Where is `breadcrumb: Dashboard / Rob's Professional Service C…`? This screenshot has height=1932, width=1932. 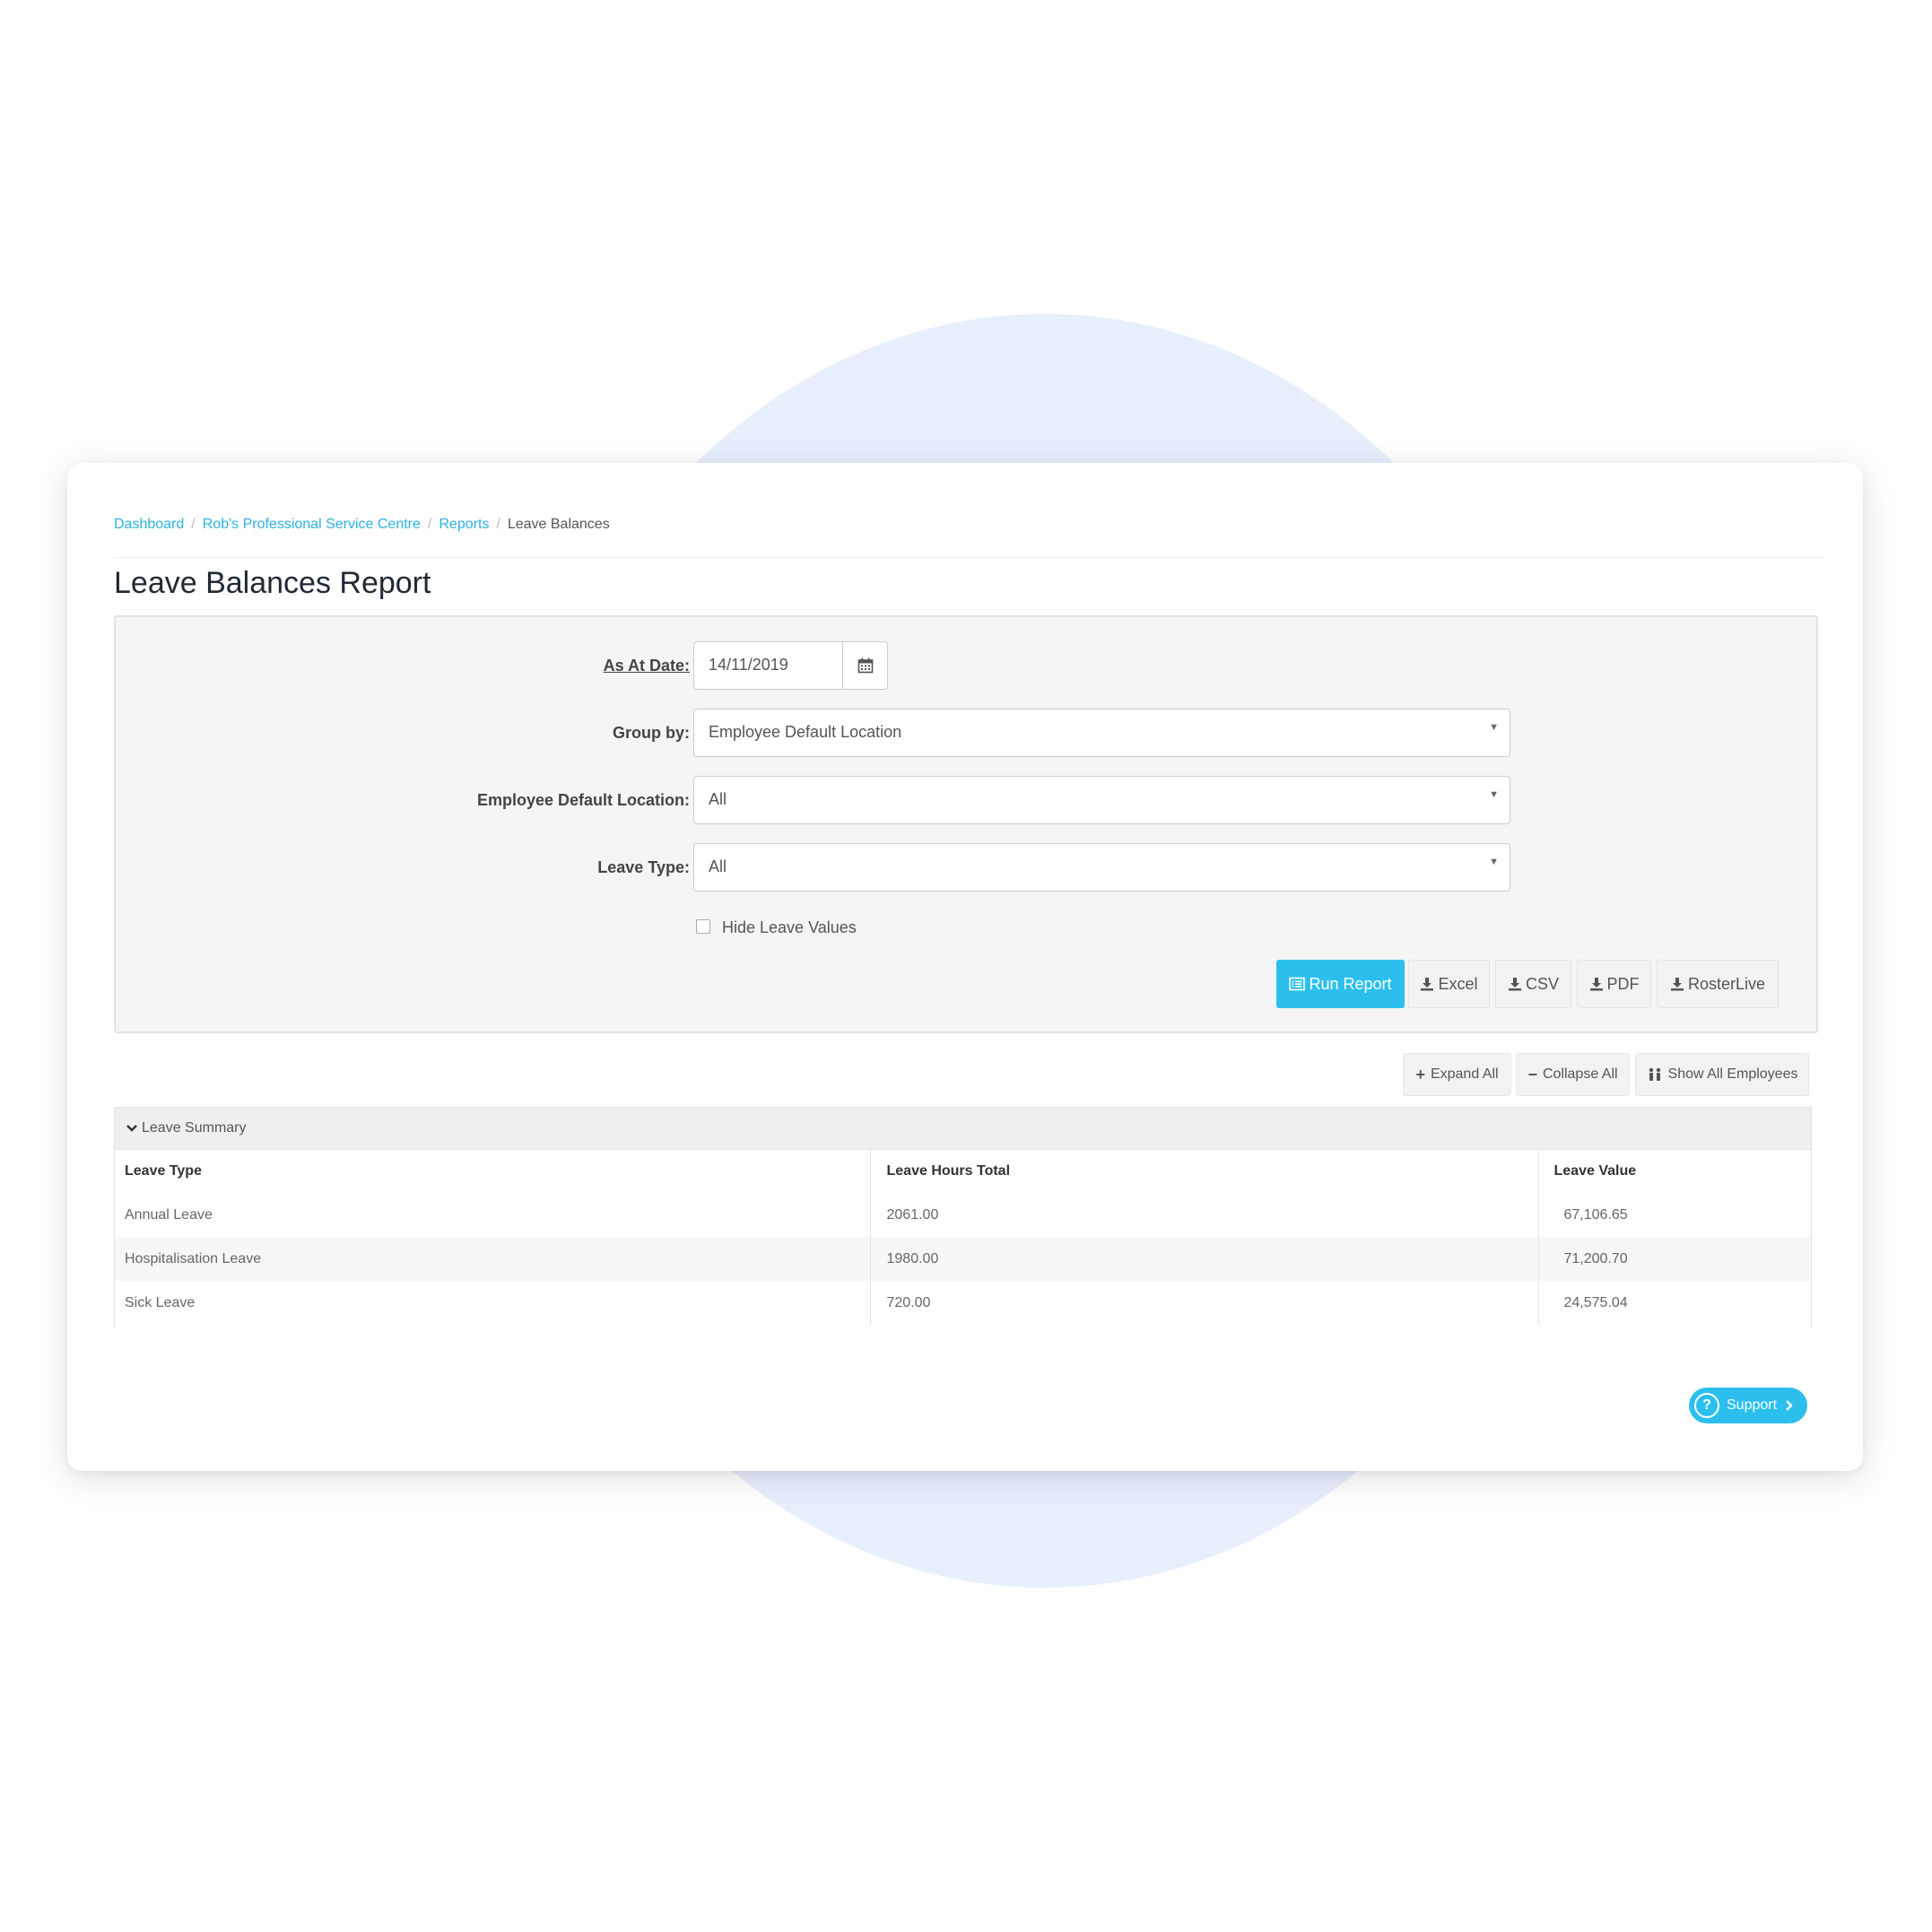 breadcrumb: Dashboard / Rob's Professional Service C… is located at coordinates (362, 525).